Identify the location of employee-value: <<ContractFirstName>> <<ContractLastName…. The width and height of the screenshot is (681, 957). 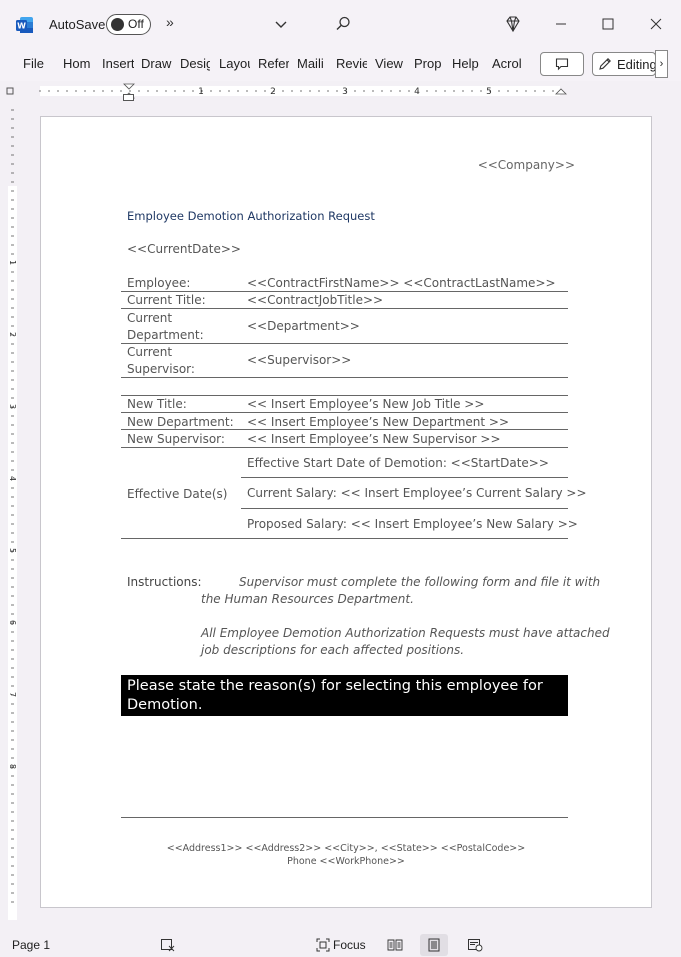
(401, 283).